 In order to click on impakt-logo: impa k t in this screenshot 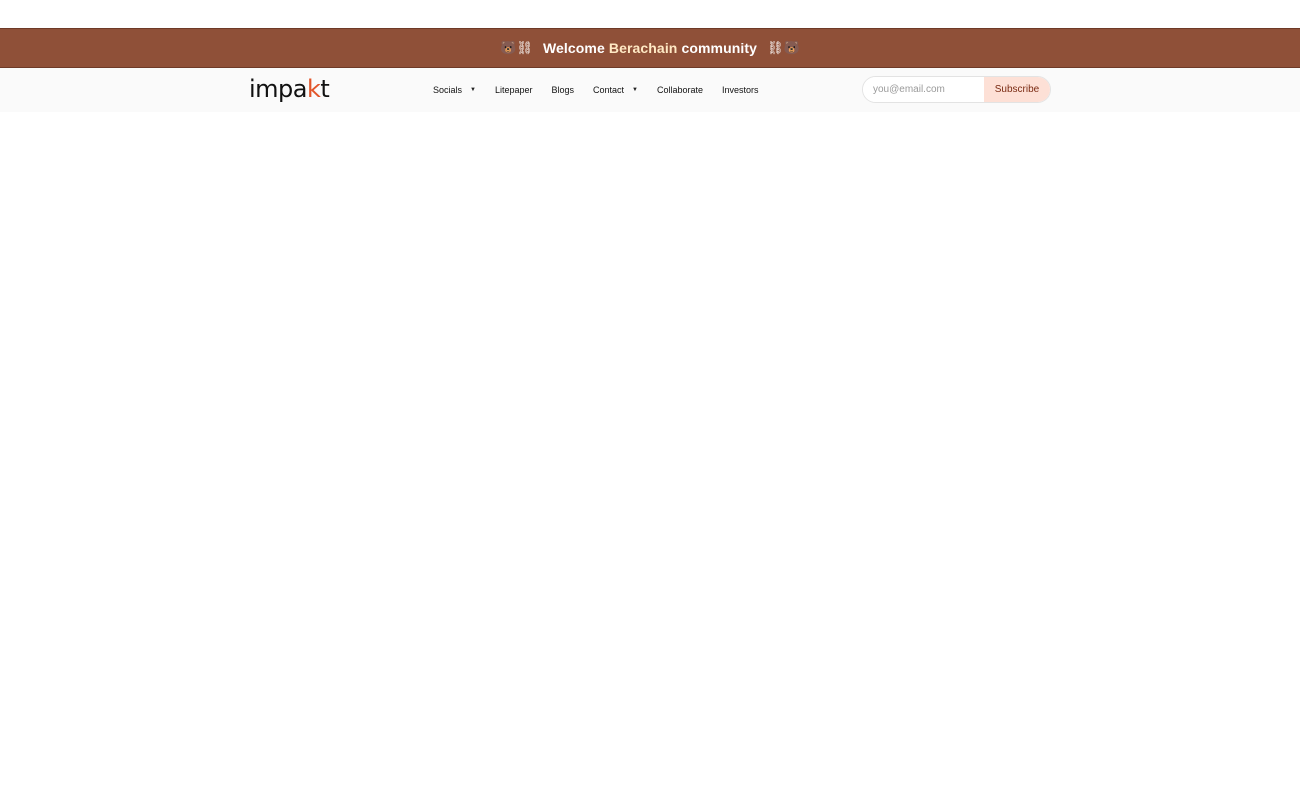, I will do `click(289, 89)`.